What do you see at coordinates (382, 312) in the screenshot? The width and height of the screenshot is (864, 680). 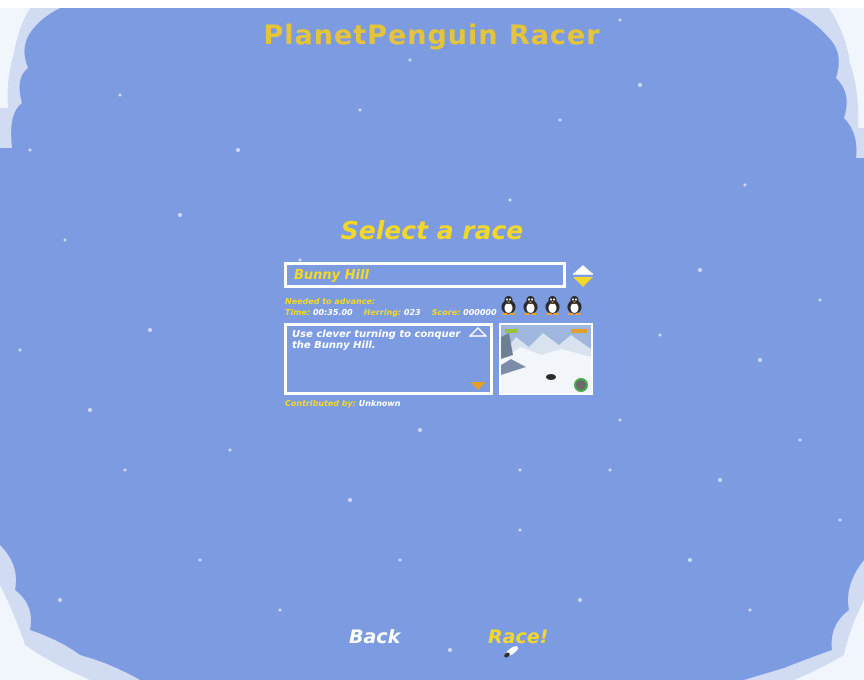 I see `herring-label: Herring:` at bounding box center [382, 312].